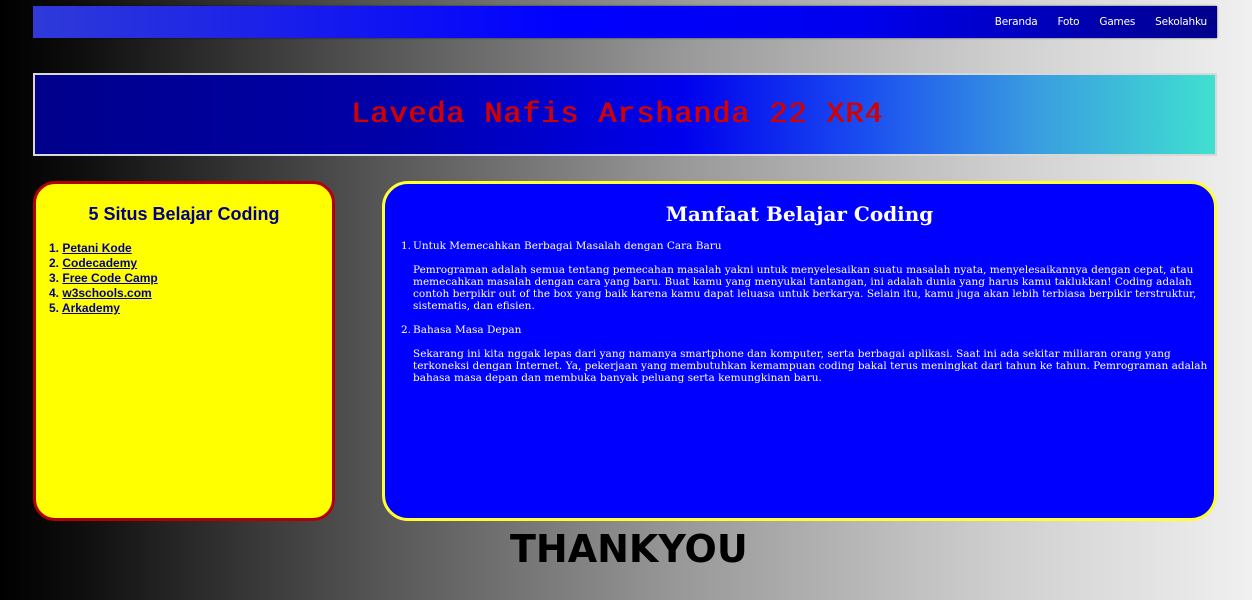 The height and width of the screenshot is (600, 1252). What do you see at coordinates (91, 308) in the screenshot?
I see `link-arkademy: Arkademy` at bounding box center [91, 308].